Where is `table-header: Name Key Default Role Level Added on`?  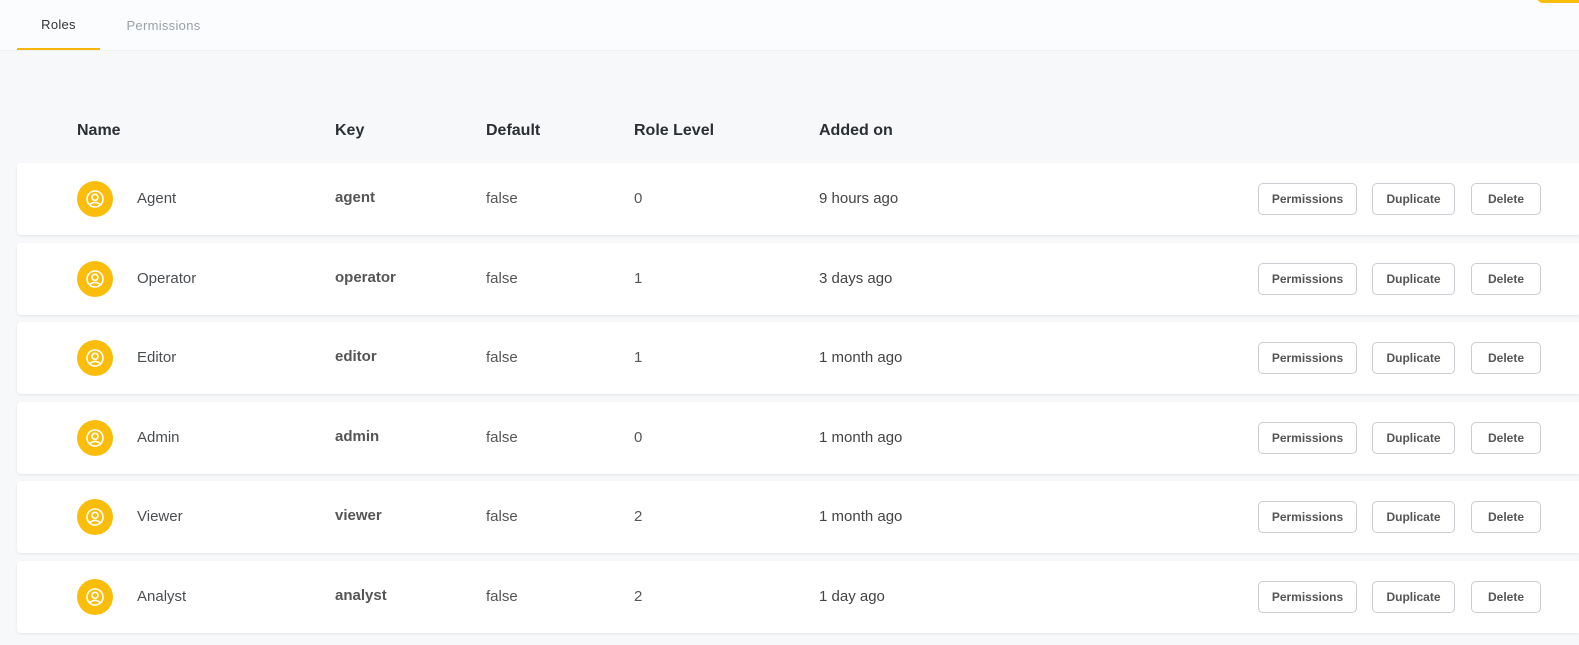 table-header: Name Key Default Role Level Added on is located at coordinates (789, 132).